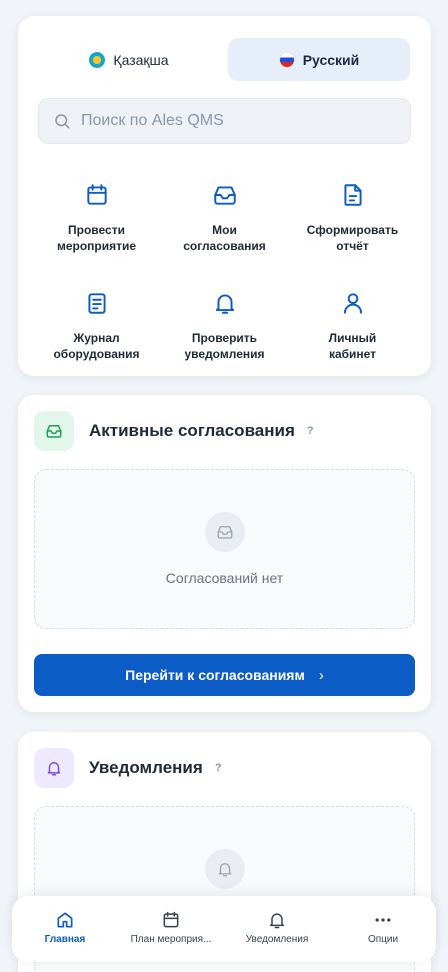 This screenshot has width=448, height=972. I want to click on approvals-empty-state: Согласований нет, so click(224, 549).